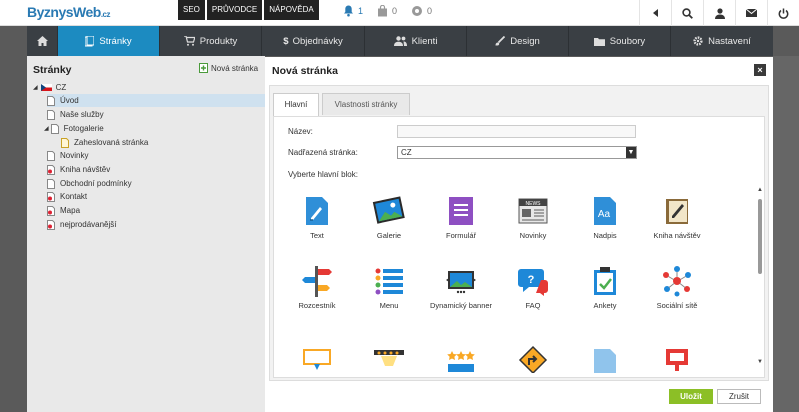 This screenshot has width=799, height=412. I want to click on block-form: Formulář, so click(461, 217).